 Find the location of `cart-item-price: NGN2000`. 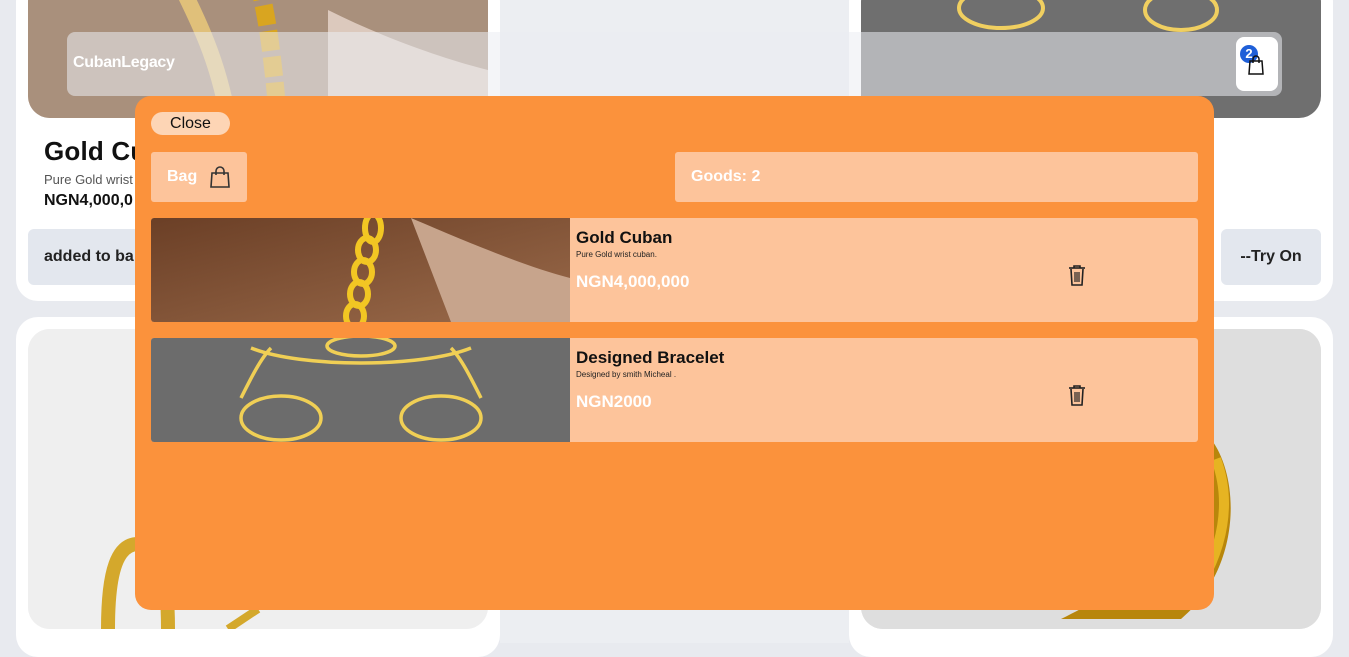

cart-item-price: NGN2000 is located at coordinates (614, 401).